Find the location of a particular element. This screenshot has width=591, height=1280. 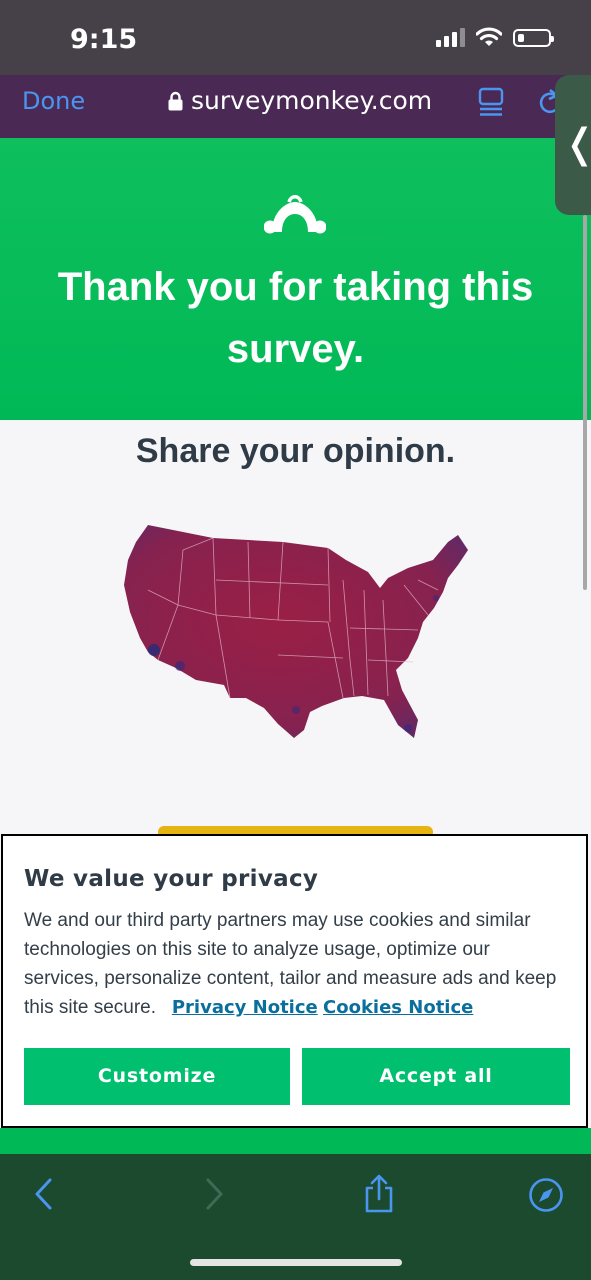

cookies-notice-link: Cookies Notice is located at coordinates (398, 1007).